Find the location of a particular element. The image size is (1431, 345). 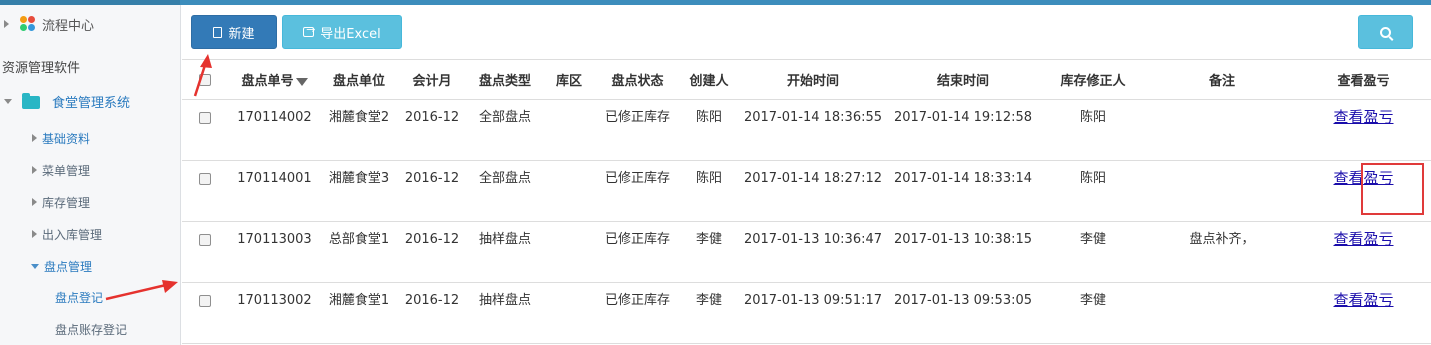

folder-icon is located at coordinates (31, 101).